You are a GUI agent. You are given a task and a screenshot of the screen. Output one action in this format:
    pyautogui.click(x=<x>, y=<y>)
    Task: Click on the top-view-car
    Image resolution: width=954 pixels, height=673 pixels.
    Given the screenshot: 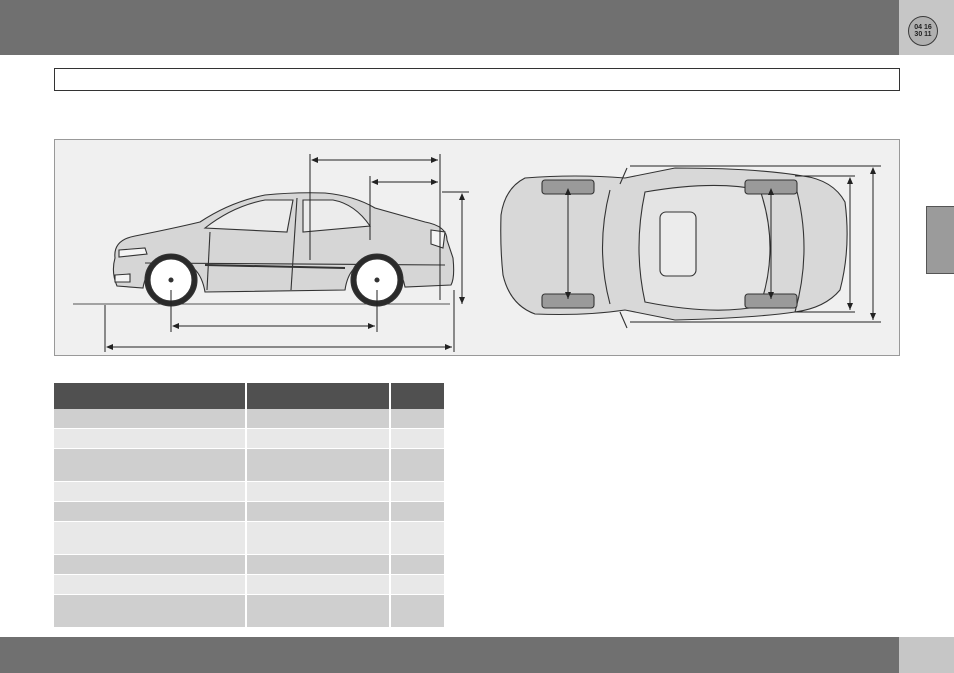 What is the action you would take?
    pyautogui.click(x=674, y=248)
    